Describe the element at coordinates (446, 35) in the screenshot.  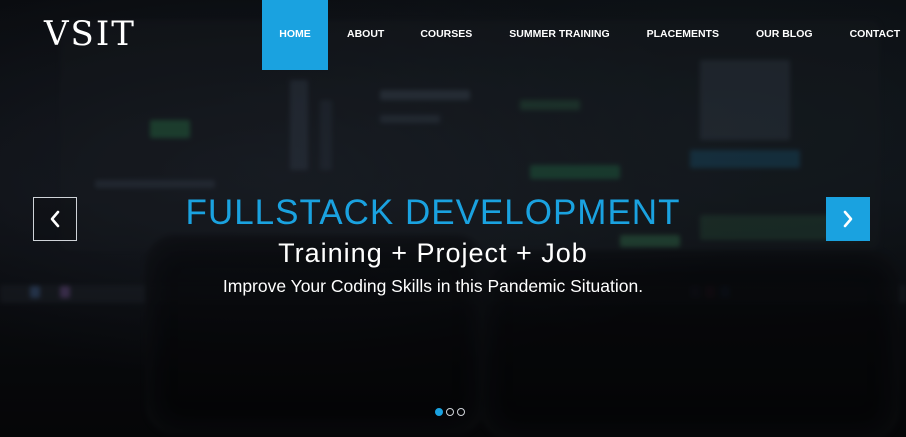
I see `nav-courses: COURSES` at that location.